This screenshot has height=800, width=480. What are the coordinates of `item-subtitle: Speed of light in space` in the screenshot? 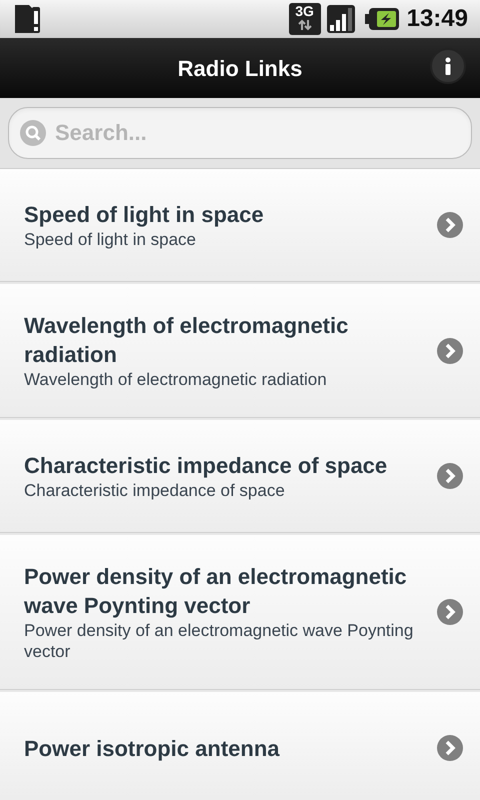 It's located at (111, 239).